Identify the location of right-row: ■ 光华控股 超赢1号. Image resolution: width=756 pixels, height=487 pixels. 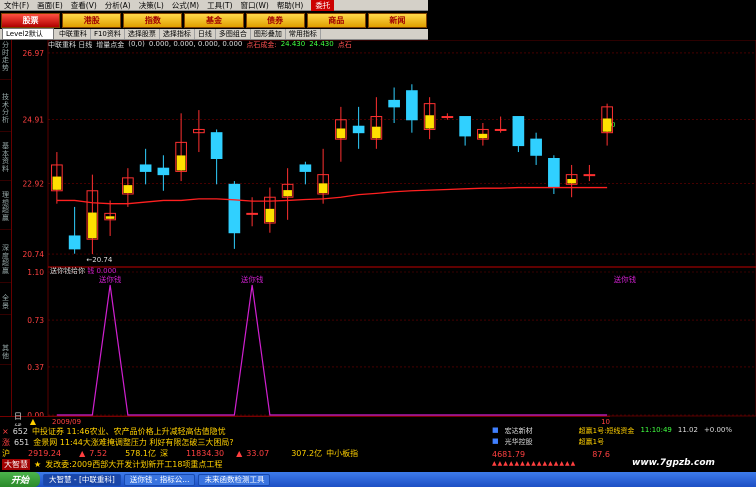
(548, 442).